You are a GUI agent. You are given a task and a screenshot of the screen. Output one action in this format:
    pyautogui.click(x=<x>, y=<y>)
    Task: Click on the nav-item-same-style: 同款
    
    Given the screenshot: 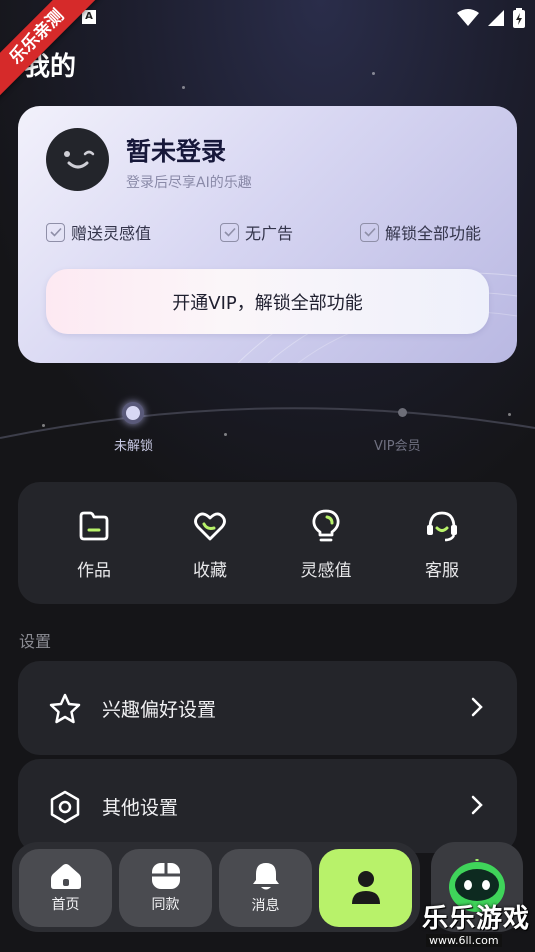 What is the action you would take?
    pyautogui.click(x=165, y=888)
    